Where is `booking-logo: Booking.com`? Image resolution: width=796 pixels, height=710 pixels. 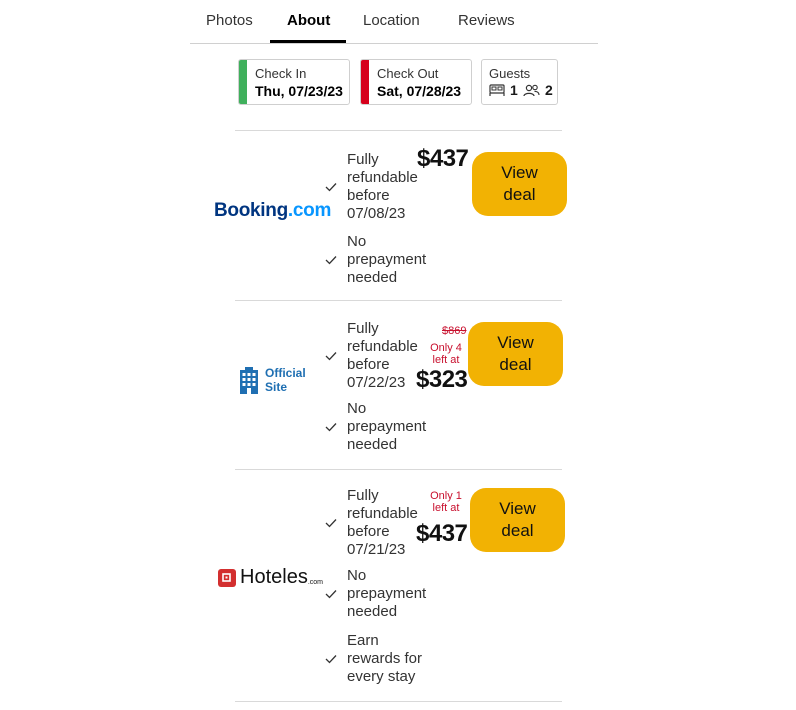
booking-logo: Booking.com is located at coordinates (272, 211).